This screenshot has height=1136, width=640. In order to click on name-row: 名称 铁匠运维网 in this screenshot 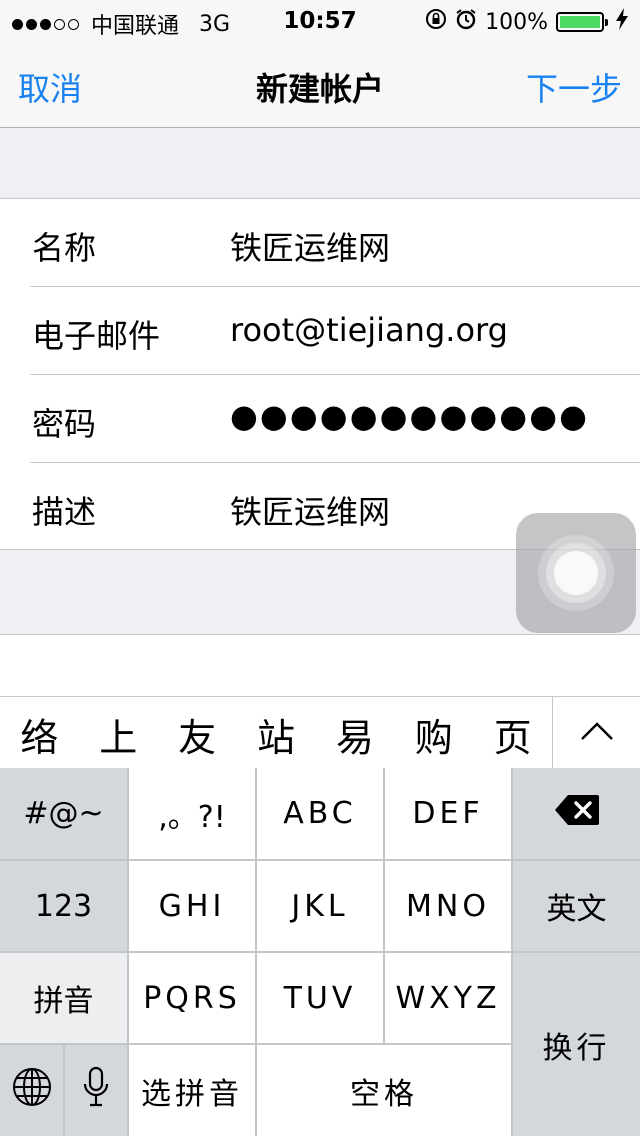, I will do `click(335, 243)`.